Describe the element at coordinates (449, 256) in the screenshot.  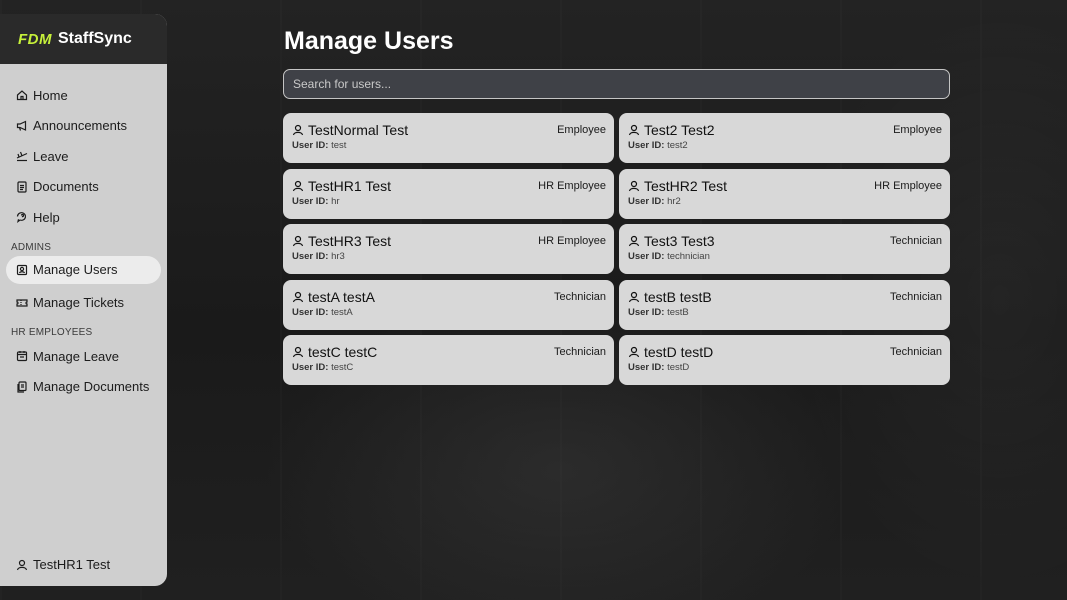
I see `user-id: User ID: hr3` at that location.